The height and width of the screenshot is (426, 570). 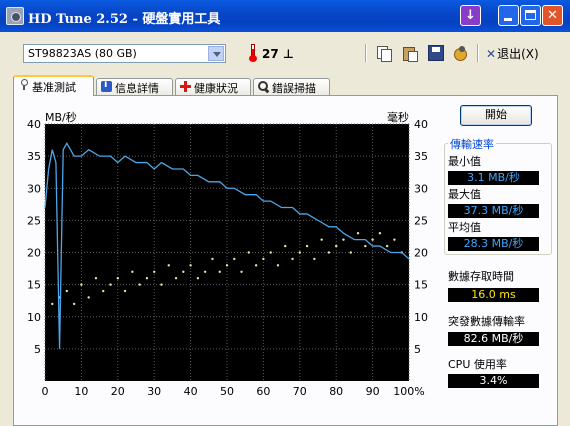 I want to click on y-axis-left: 5 10 15 20 25 30 35 40, so click(x=34, y=237).